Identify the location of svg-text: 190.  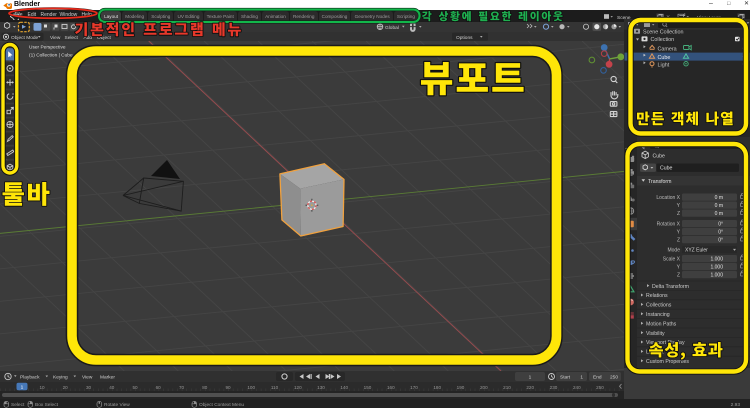
(461, 387).